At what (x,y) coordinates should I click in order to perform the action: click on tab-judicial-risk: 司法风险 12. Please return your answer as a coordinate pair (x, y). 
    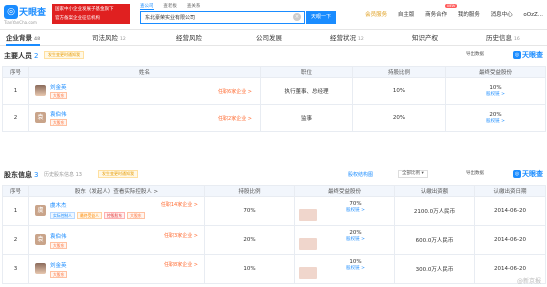
    Looking at the image, I should click on (109, 38).